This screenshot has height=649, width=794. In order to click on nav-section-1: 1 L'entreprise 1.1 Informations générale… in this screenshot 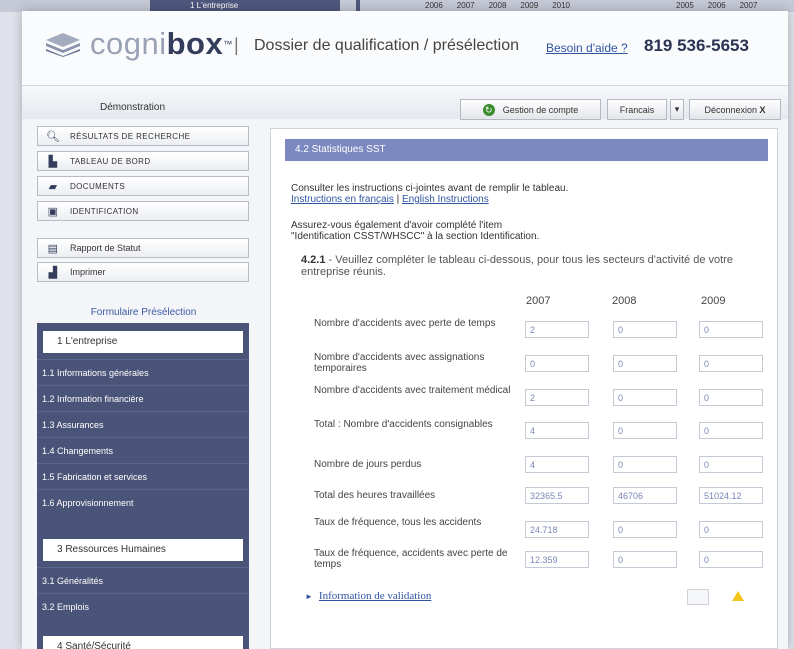, I will do `click(143, 427)`.